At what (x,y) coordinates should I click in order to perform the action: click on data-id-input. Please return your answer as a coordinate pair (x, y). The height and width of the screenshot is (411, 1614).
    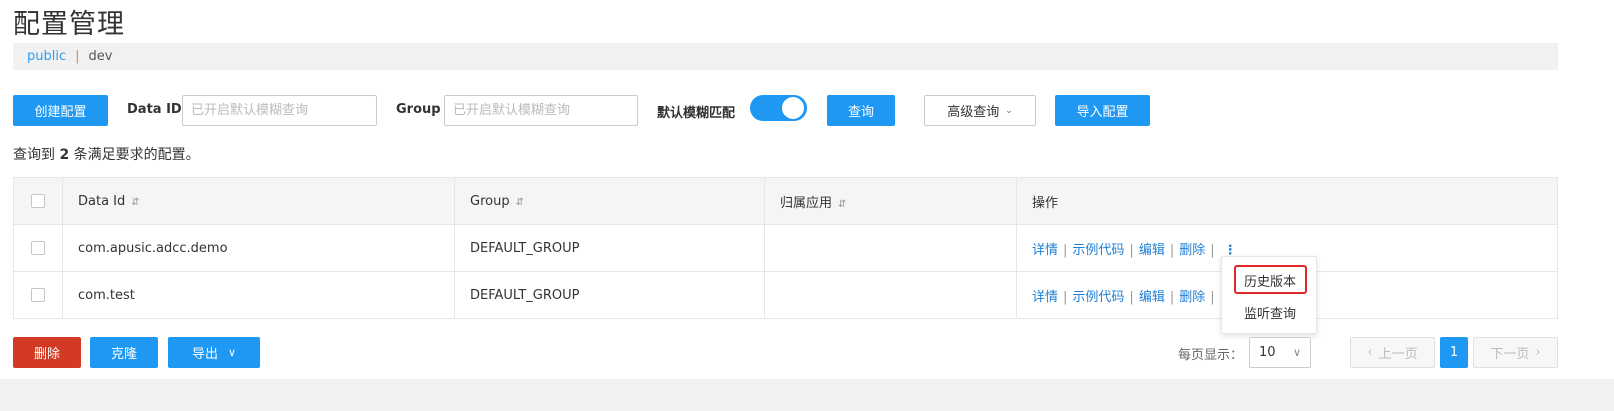
    Looking at the image, I should click on (279, 110).